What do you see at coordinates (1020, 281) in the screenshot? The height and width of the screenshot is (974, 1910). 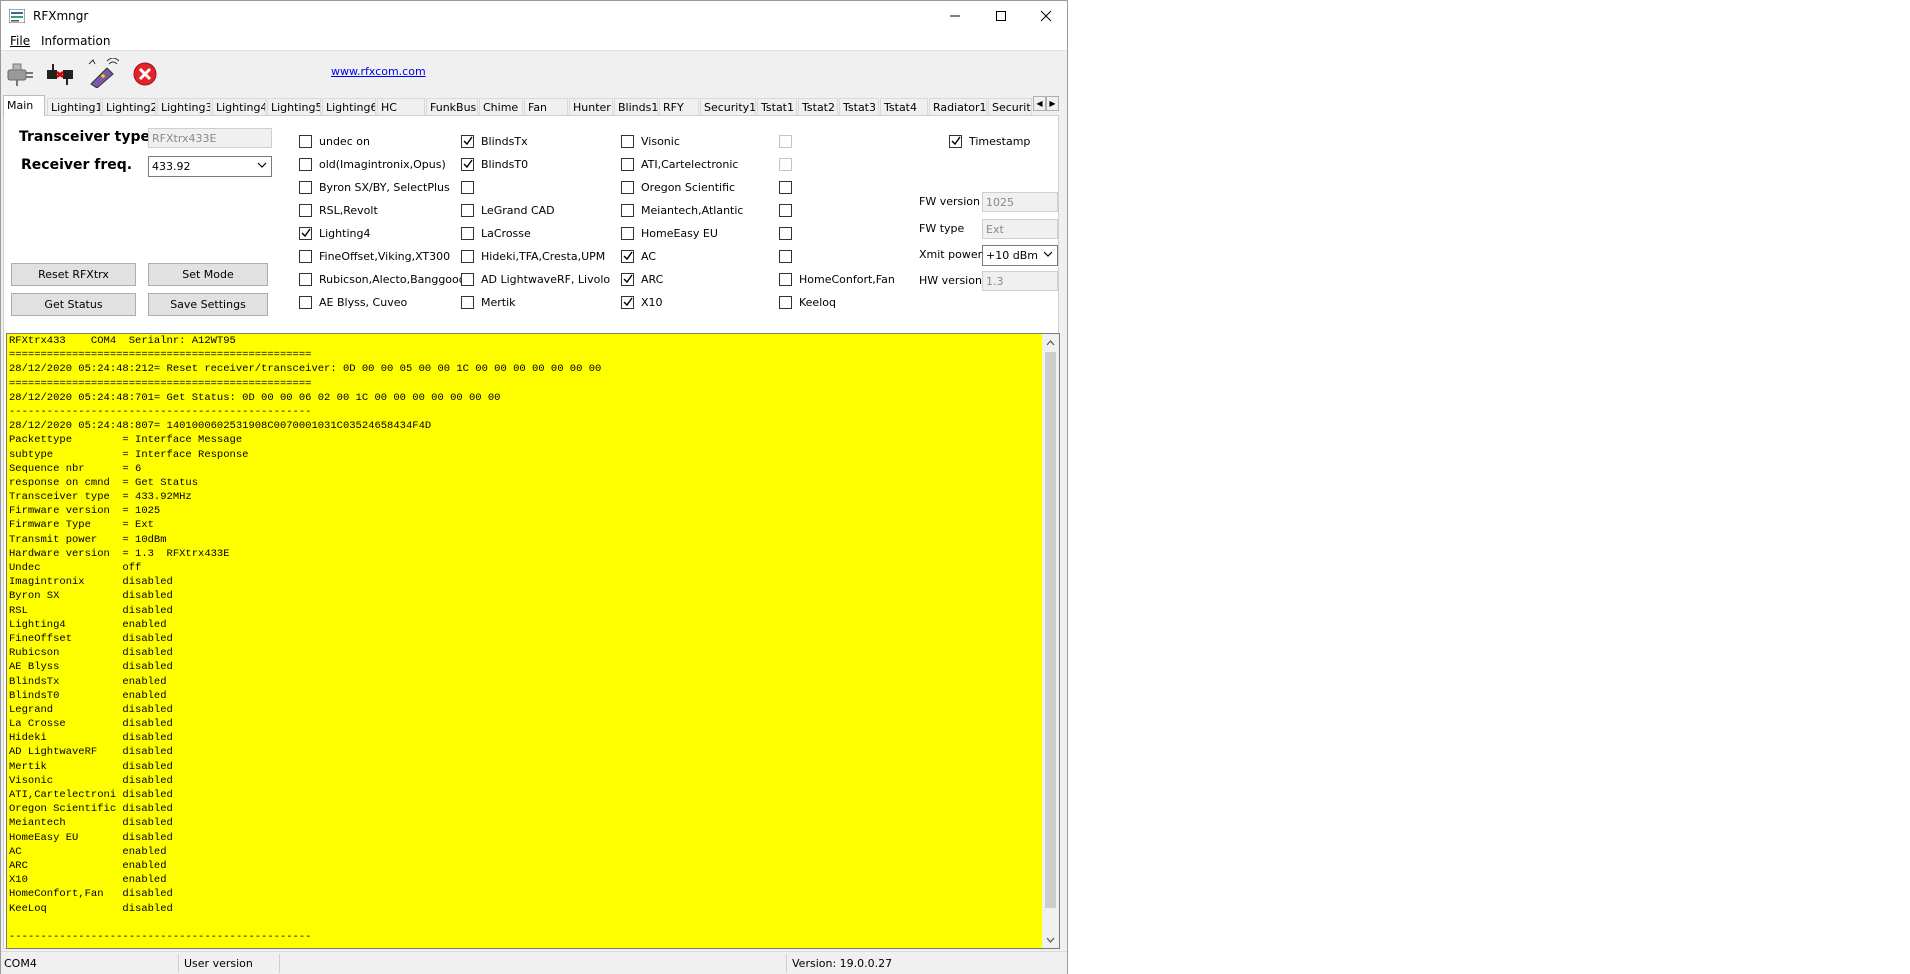 I see `hw-version-field: 1.3` at bounding box center [1020, 281].